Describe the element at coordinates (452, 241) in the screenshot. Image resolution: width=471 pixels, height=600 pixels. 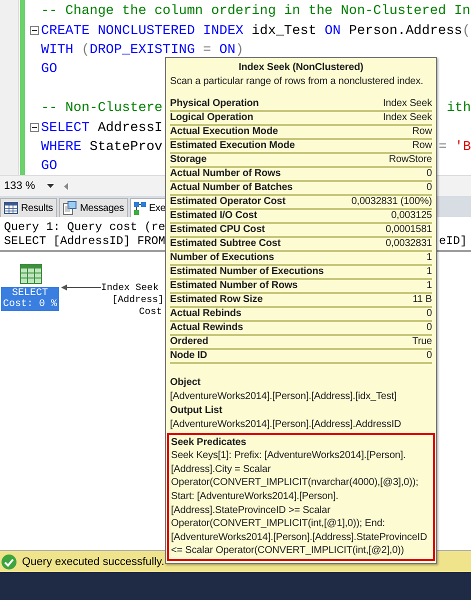
I see `query-text: eID]` at that location.